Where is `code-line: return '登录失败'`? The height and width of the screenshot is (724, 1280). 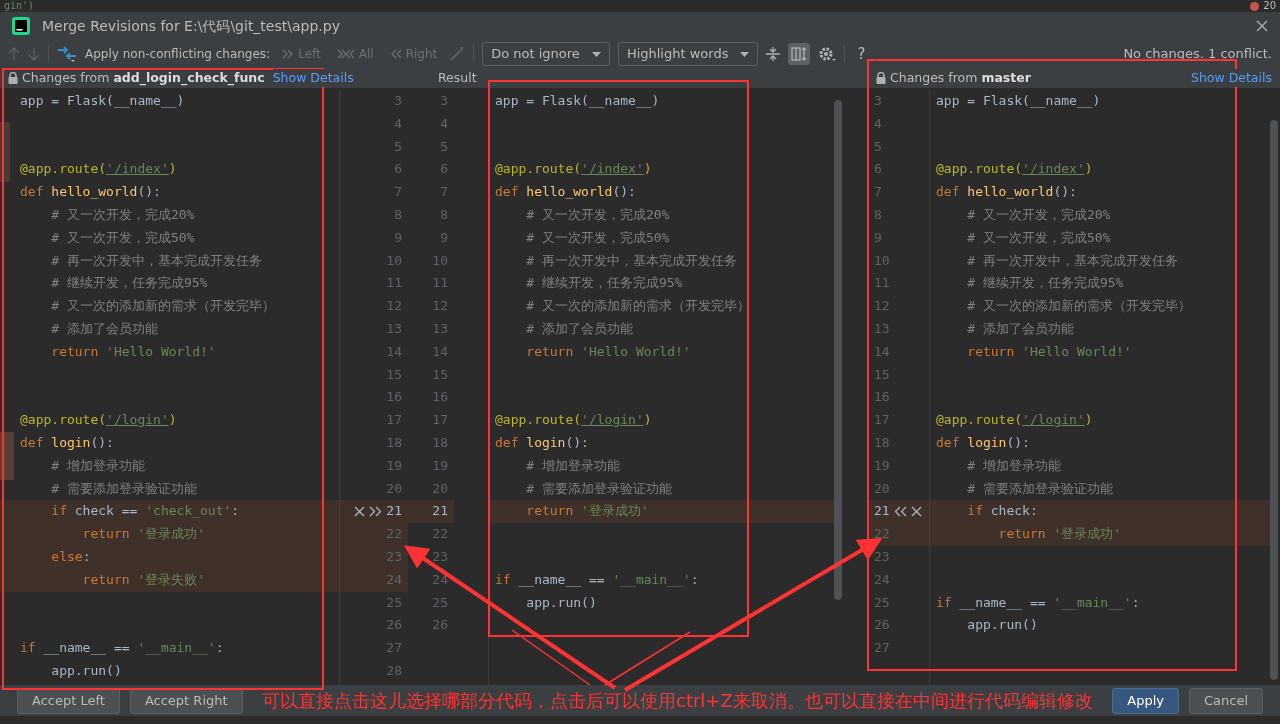 code-line: return '登录失败' is located at coordinates (143, 579).